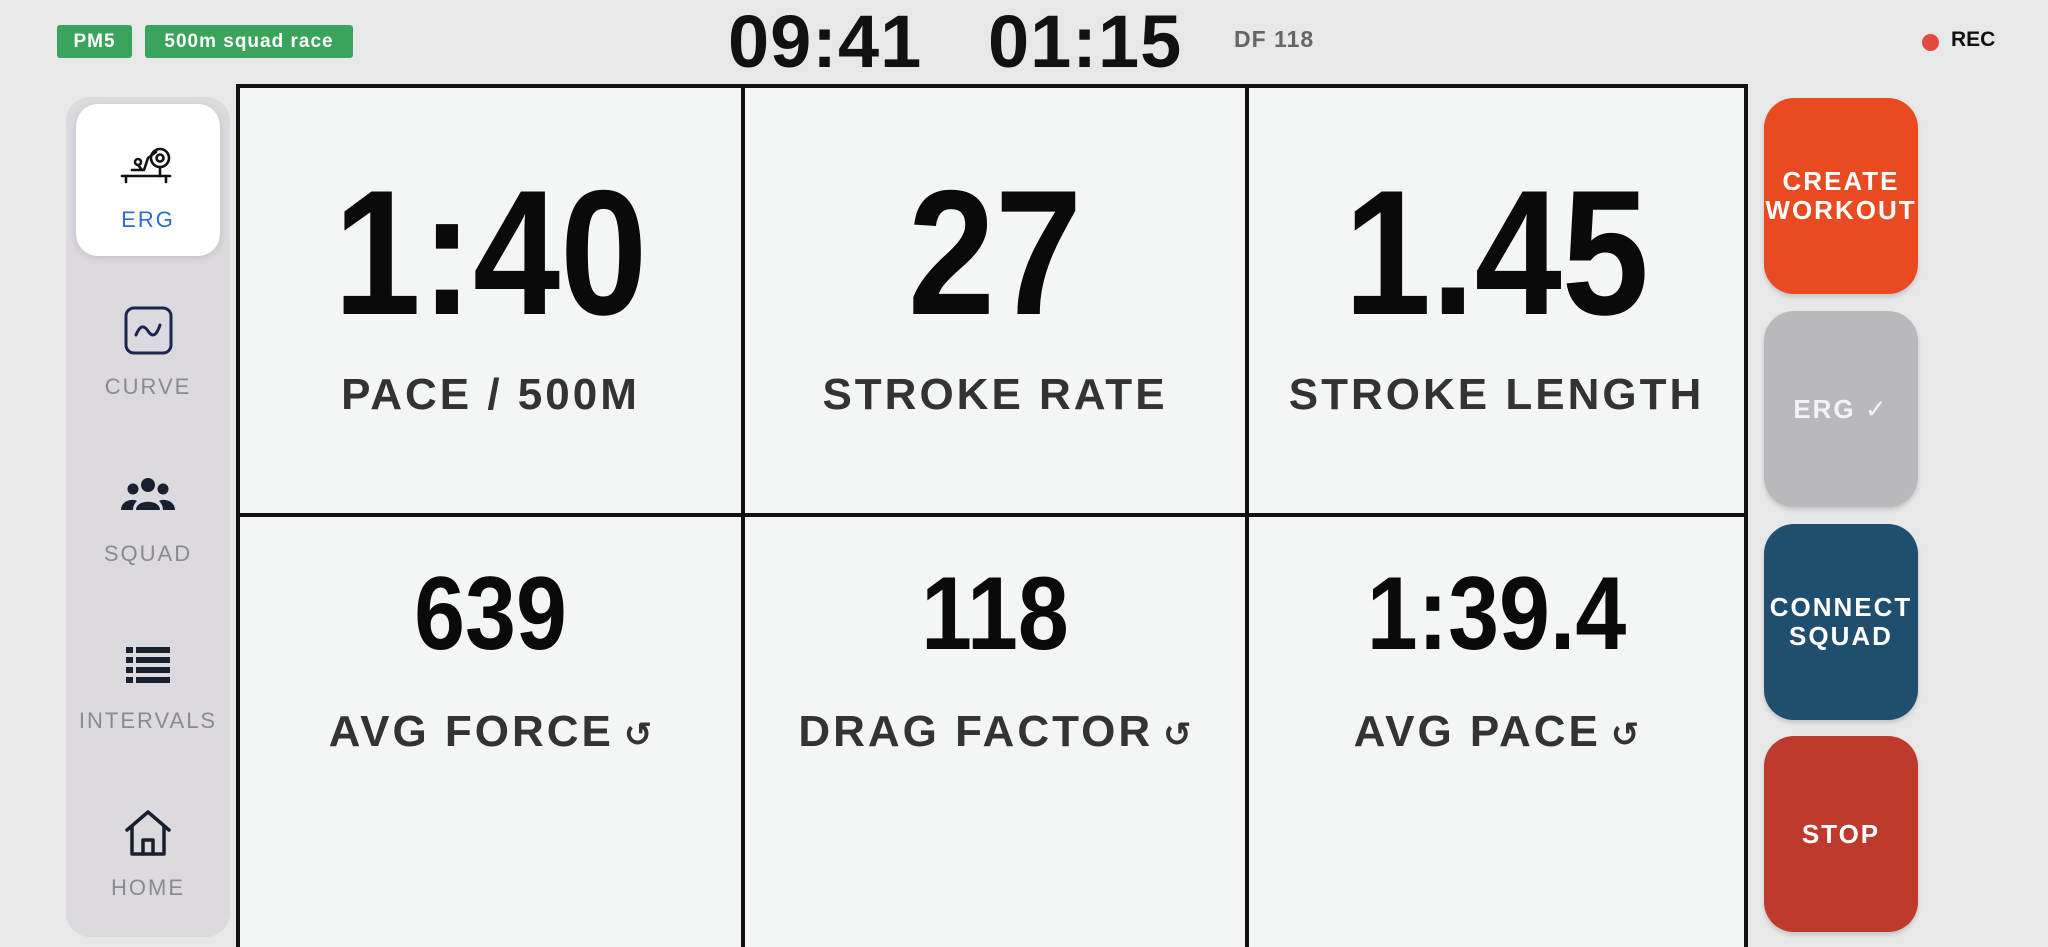  I want to click on clock-time: 09:41, so click(825, 41).